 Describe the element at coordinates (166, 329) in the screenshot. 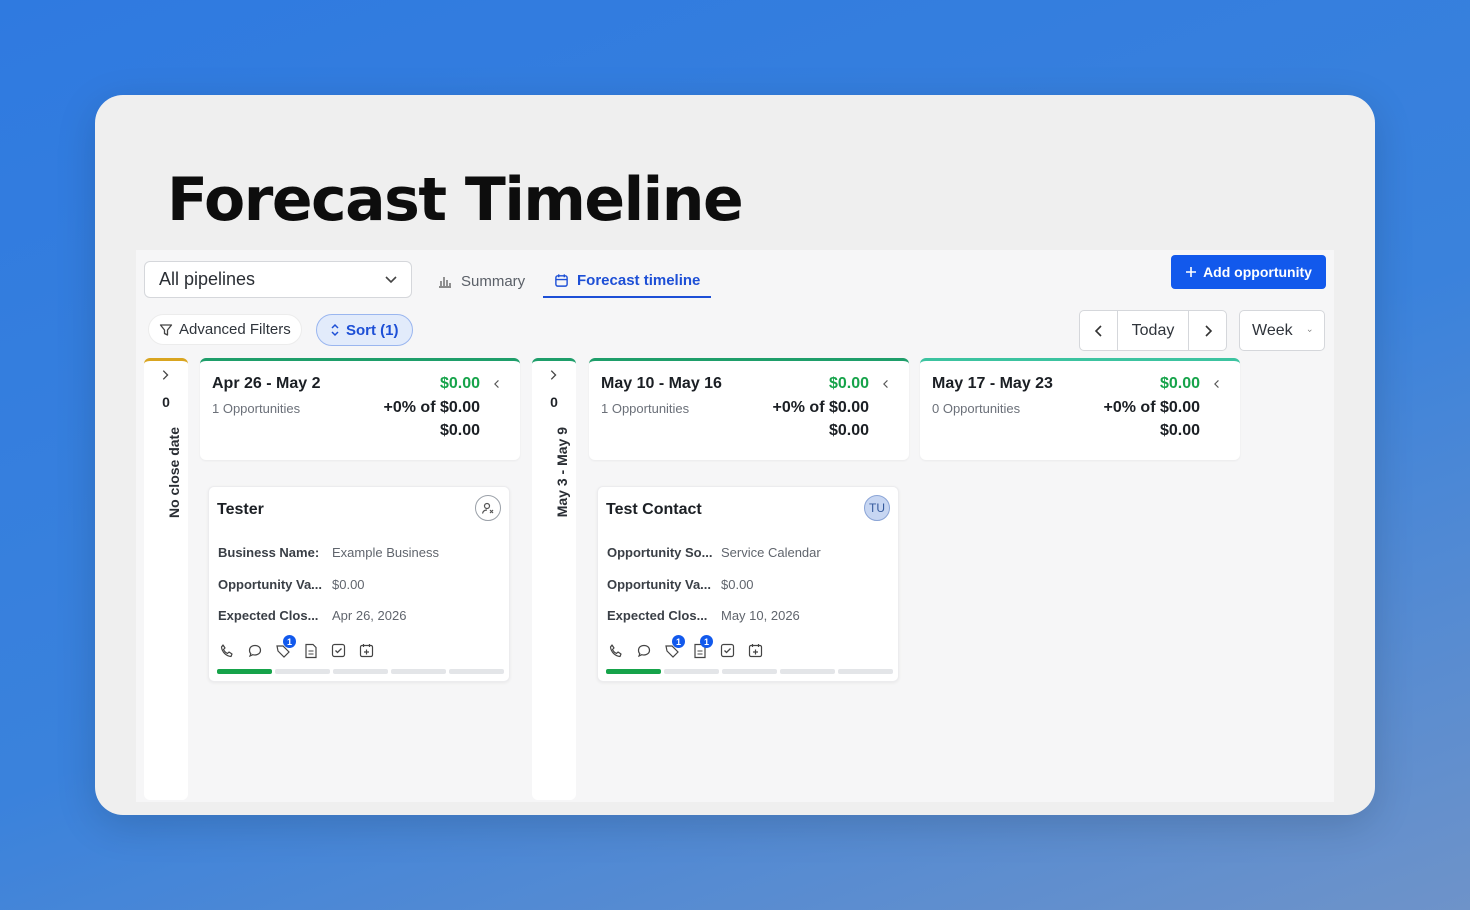

I see `filter-icon` at that location.